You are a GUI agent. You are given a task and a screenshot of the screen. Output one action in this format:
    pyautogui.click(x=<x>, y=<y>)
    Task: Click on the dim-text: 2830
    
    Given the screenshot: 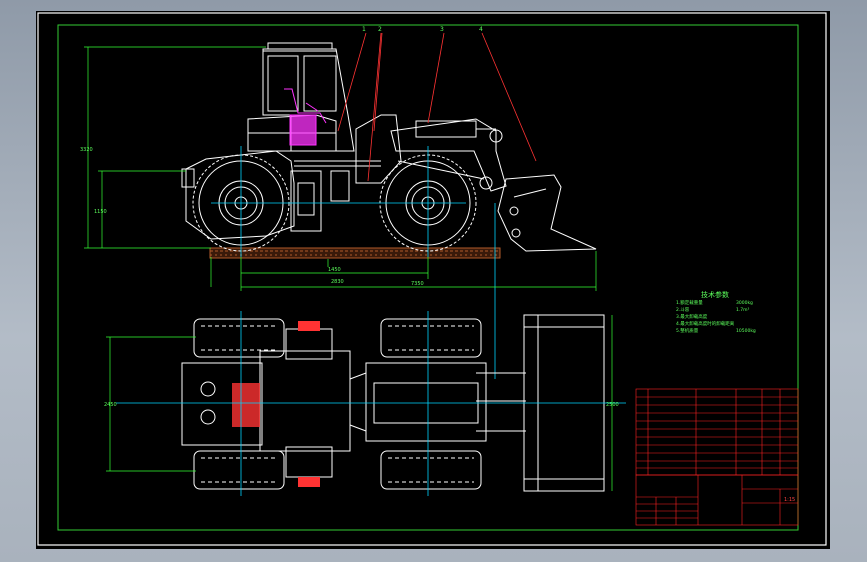 What is the action you would take?
    pyautogui.click(x=337, y=282)
    